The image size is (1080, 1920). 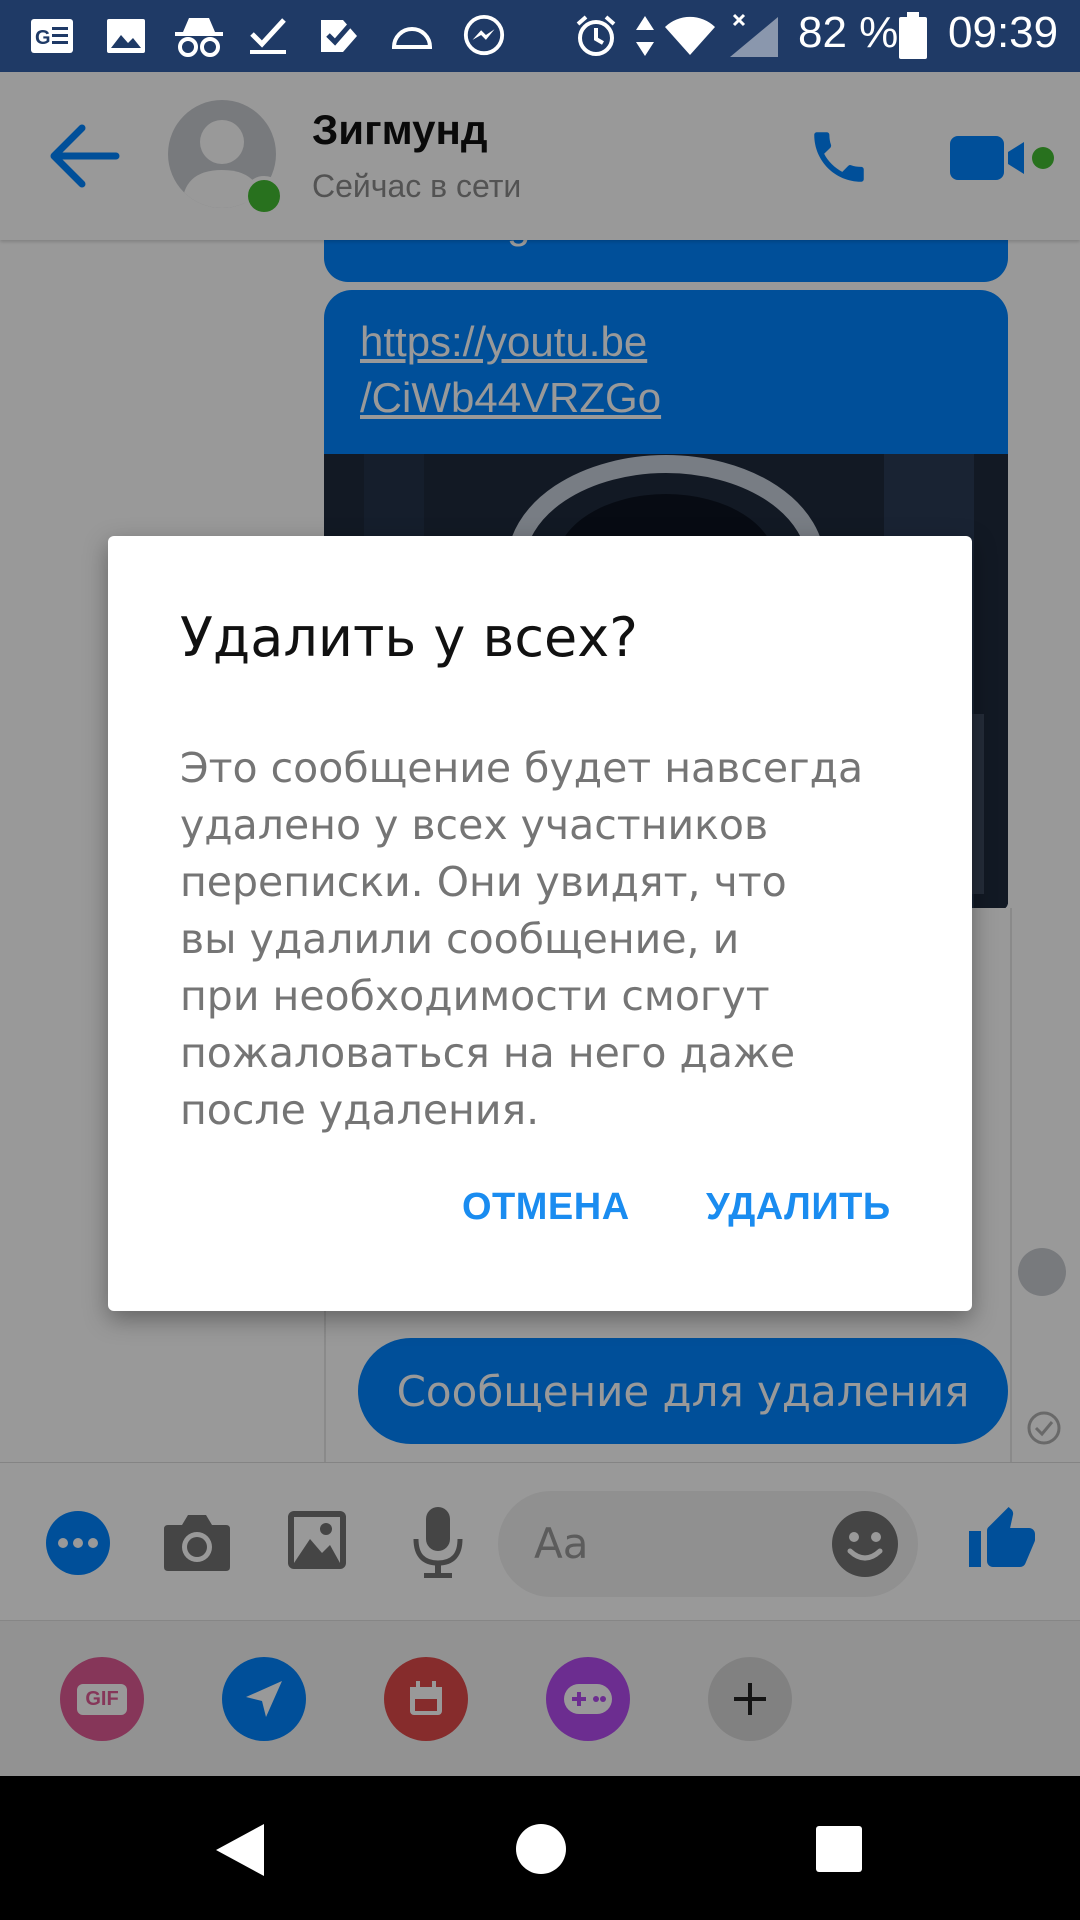 What do you see at coordinates (43, 38) in the screenshot?
I see `svg-text: G` at bounding box center [43, 38].